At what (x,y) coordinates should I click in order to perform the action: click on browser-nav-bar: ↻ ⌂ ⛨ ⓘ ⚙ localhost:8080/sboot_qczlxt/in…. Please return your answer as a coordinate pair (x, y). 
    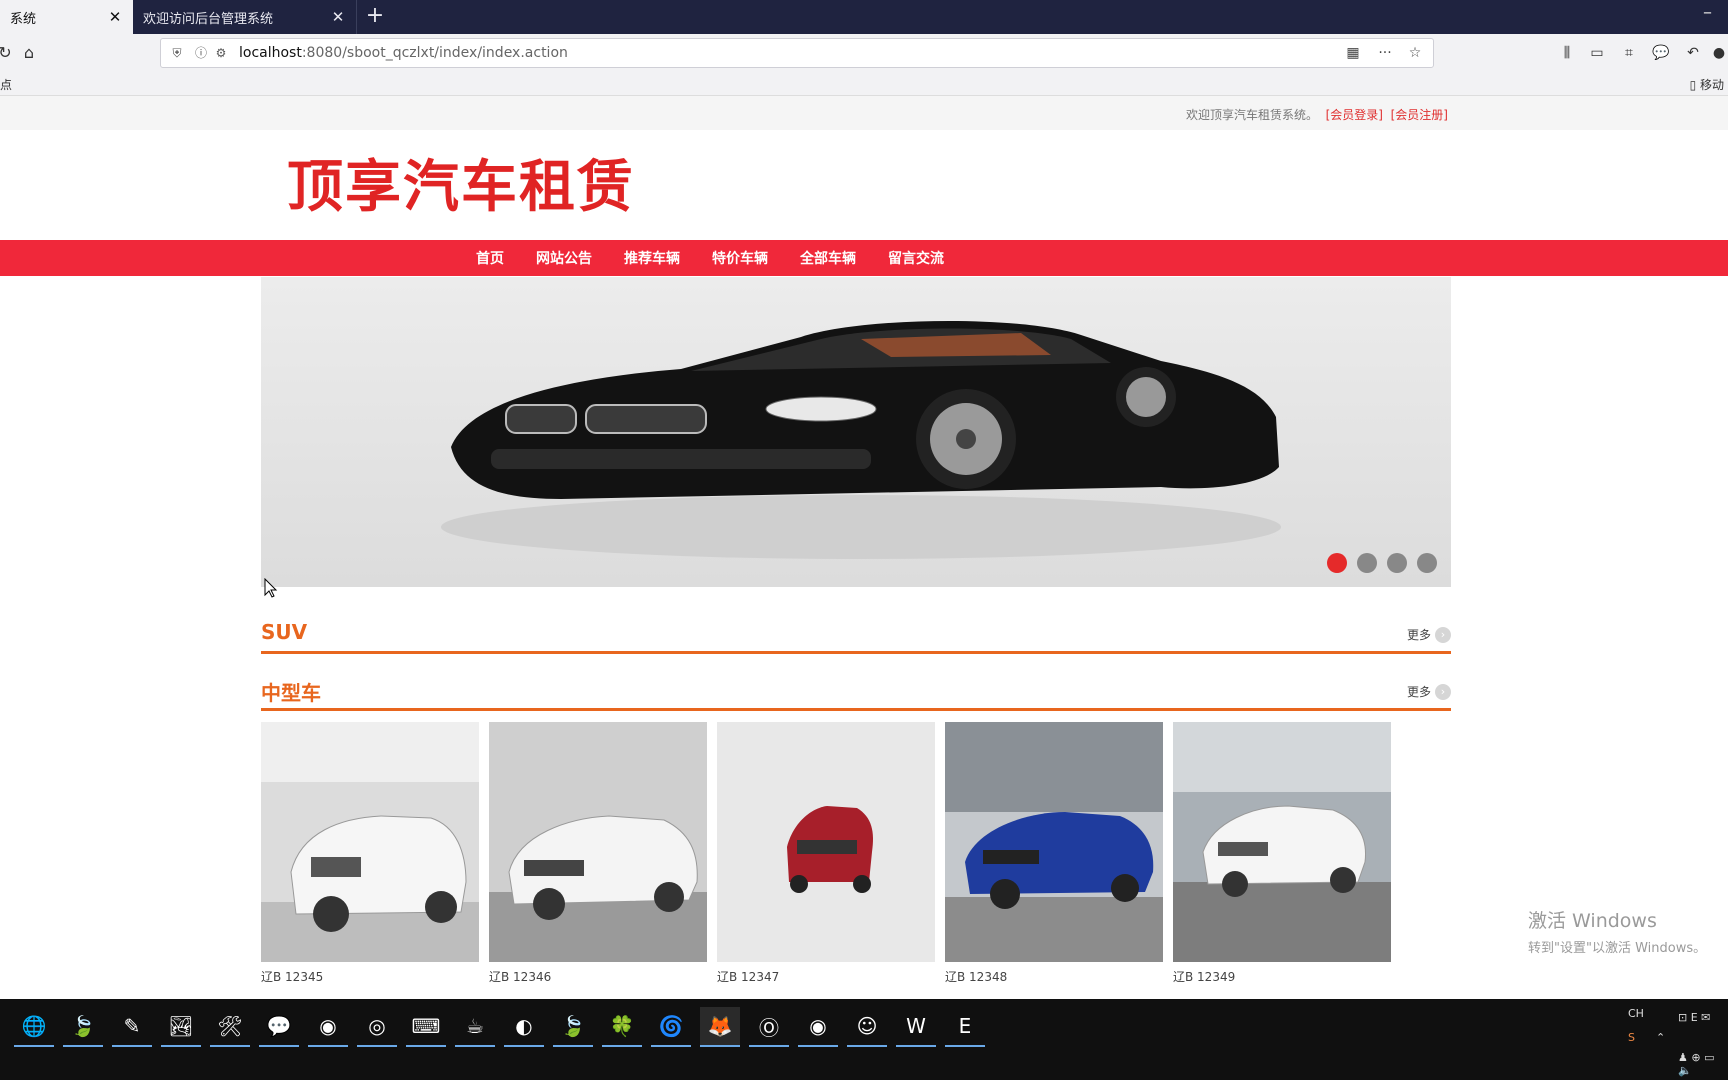
    Looking at the image, I should click on (864, 53).